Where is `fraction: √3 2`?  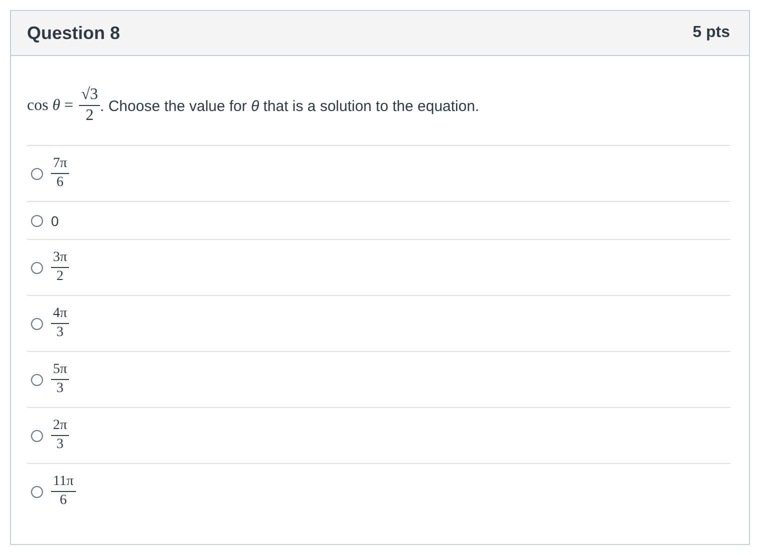 fraction: √3 2 is located at coordinates (89, 105).